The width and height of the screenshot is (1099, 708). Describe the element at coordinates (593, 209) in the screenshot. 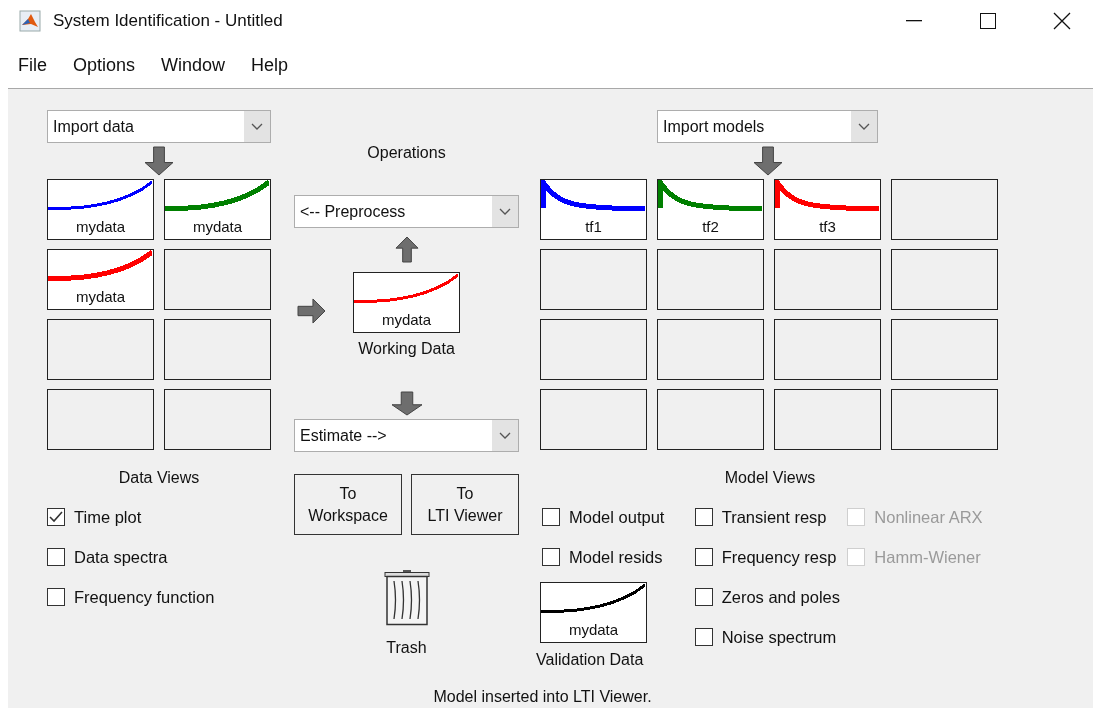

I see `model-tile: tf1` at that location.